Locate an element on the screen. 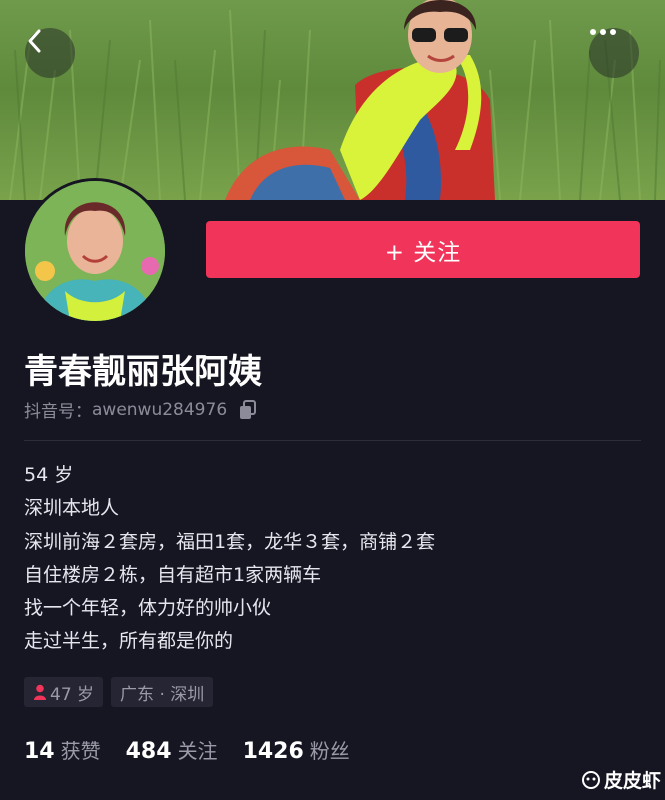 Image resolution: width=665 pixels, height=800 pixels. douyin-id-prefix: 抖音号： is located at coordinates (58, 412).